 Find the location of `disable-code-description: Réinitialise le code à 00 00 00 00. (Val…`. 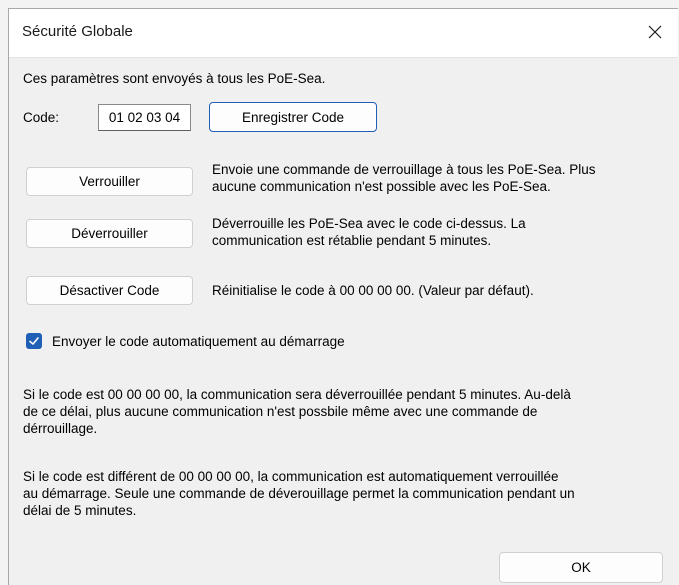

disable-code-description: Réinitialise le code à 00 00 00 00. (Val… is located at coordinates (373, 290).